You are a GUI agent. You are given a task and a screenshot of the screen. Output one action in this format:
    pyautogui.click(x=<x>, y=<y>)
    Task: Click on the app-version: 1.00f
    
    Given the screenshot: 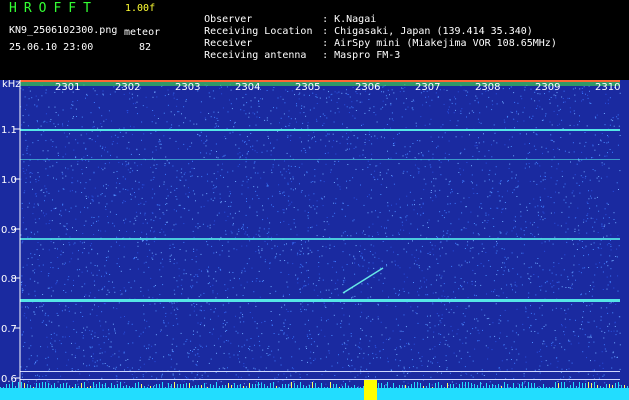 What is the action you would take?
    pyautogui.click(x=140, y=8)
    